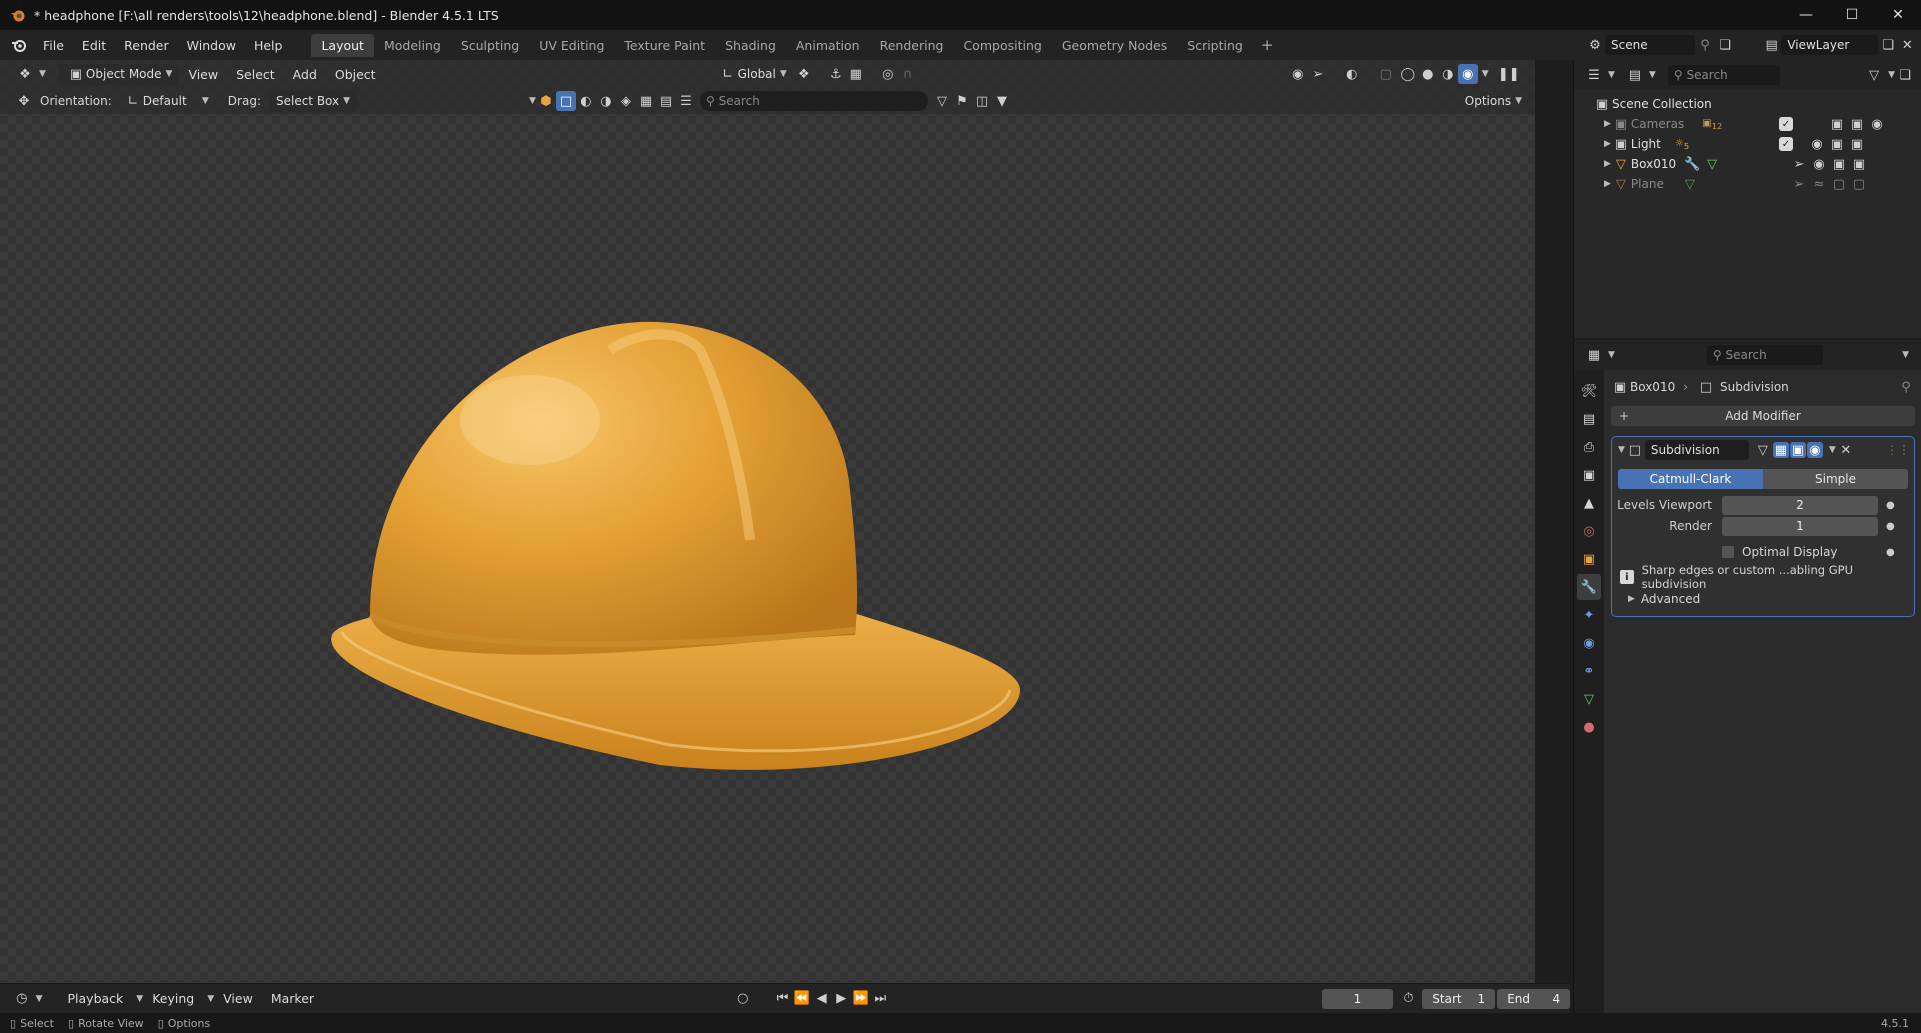 This screenshot has width=1921, height=1033. I want to click on properties-editor-icon: ▦, so click(1594, 355).